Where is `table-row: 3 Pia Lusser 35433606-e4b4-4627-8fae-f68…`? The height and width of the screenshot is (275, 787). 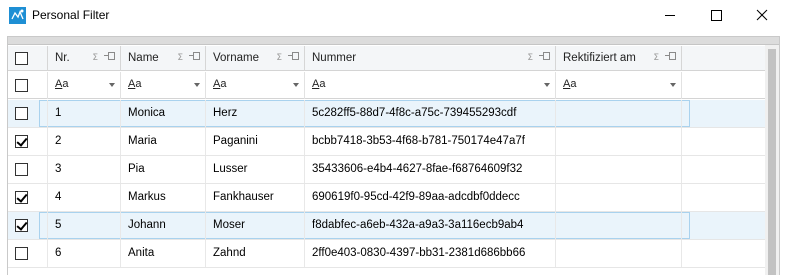 table-row: 3 Pia Lusser 35433606-e4b4-4627-8fae-f68… is located at coordinates (386, 170).